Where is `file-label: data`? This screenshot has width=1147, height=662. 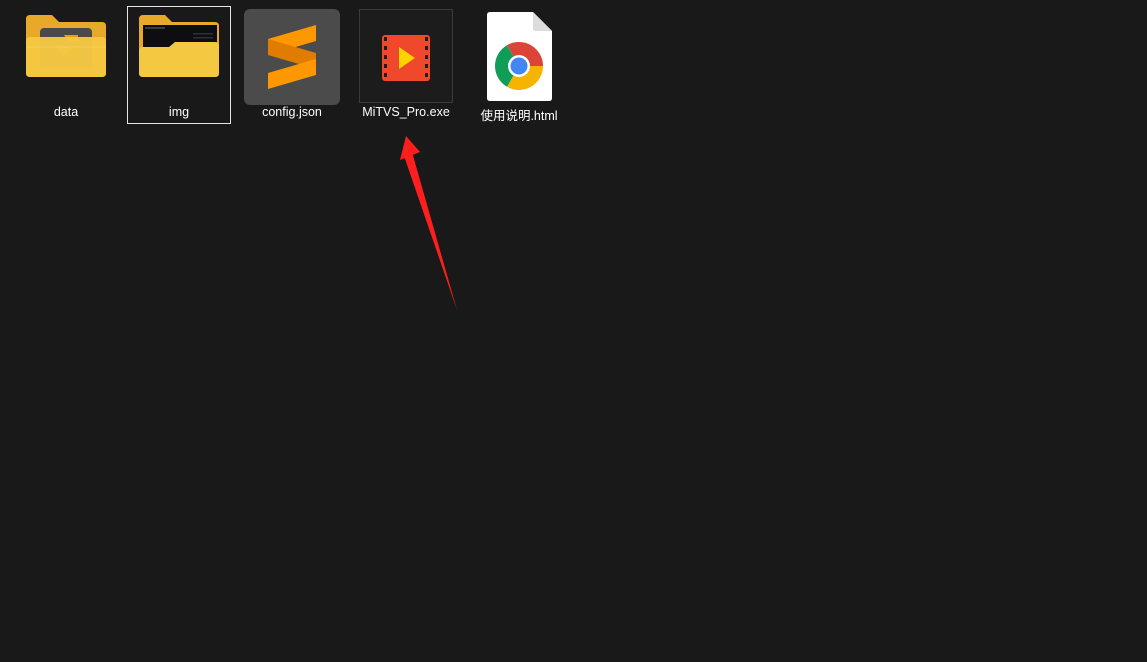
file-label: data is located at coordinates (66, 112).